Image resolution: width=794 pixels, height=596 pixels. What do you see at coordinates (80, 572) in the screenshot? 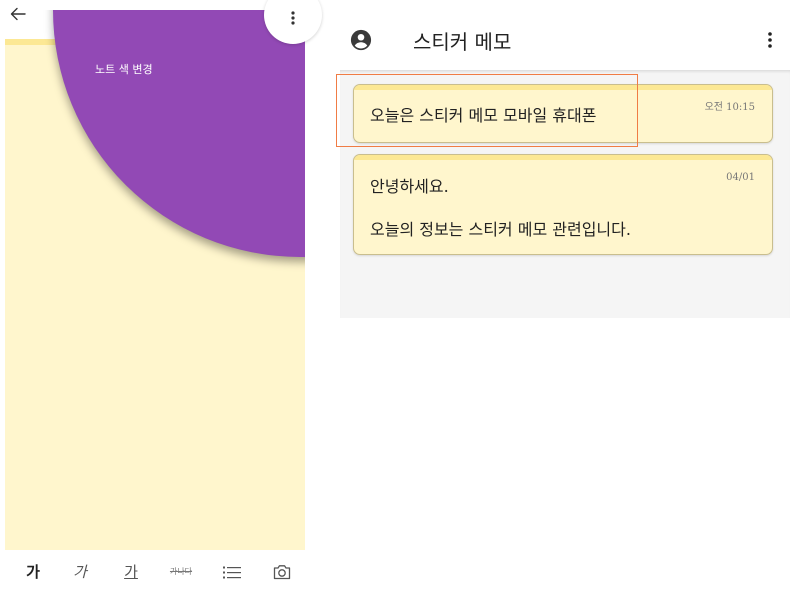
I see `italic-button: 가` at bounding box center [80, 572].